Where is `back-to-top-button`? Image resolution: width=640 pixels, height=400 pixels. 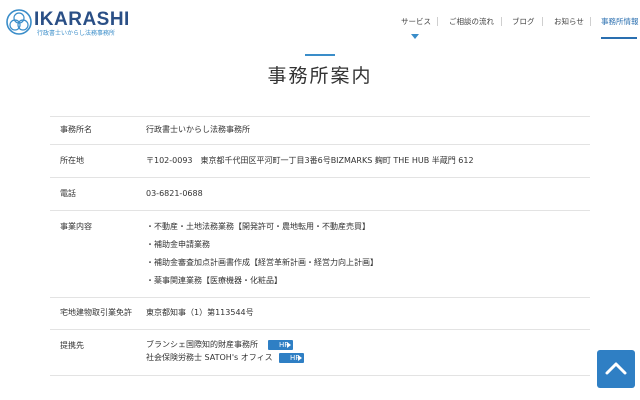 back-to-top-button is located at coordinates (616, 369).